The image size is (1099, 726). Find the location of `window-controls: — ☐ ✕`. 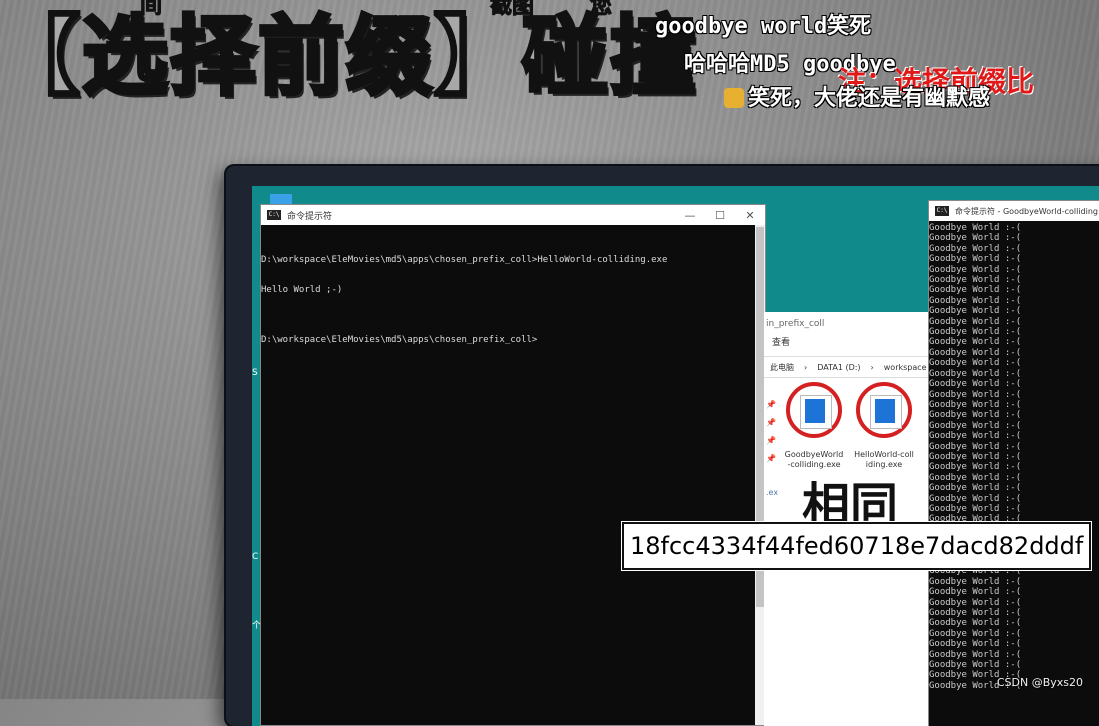

window-controls: — ☐ ✕ is located at coordinates (720, 215).